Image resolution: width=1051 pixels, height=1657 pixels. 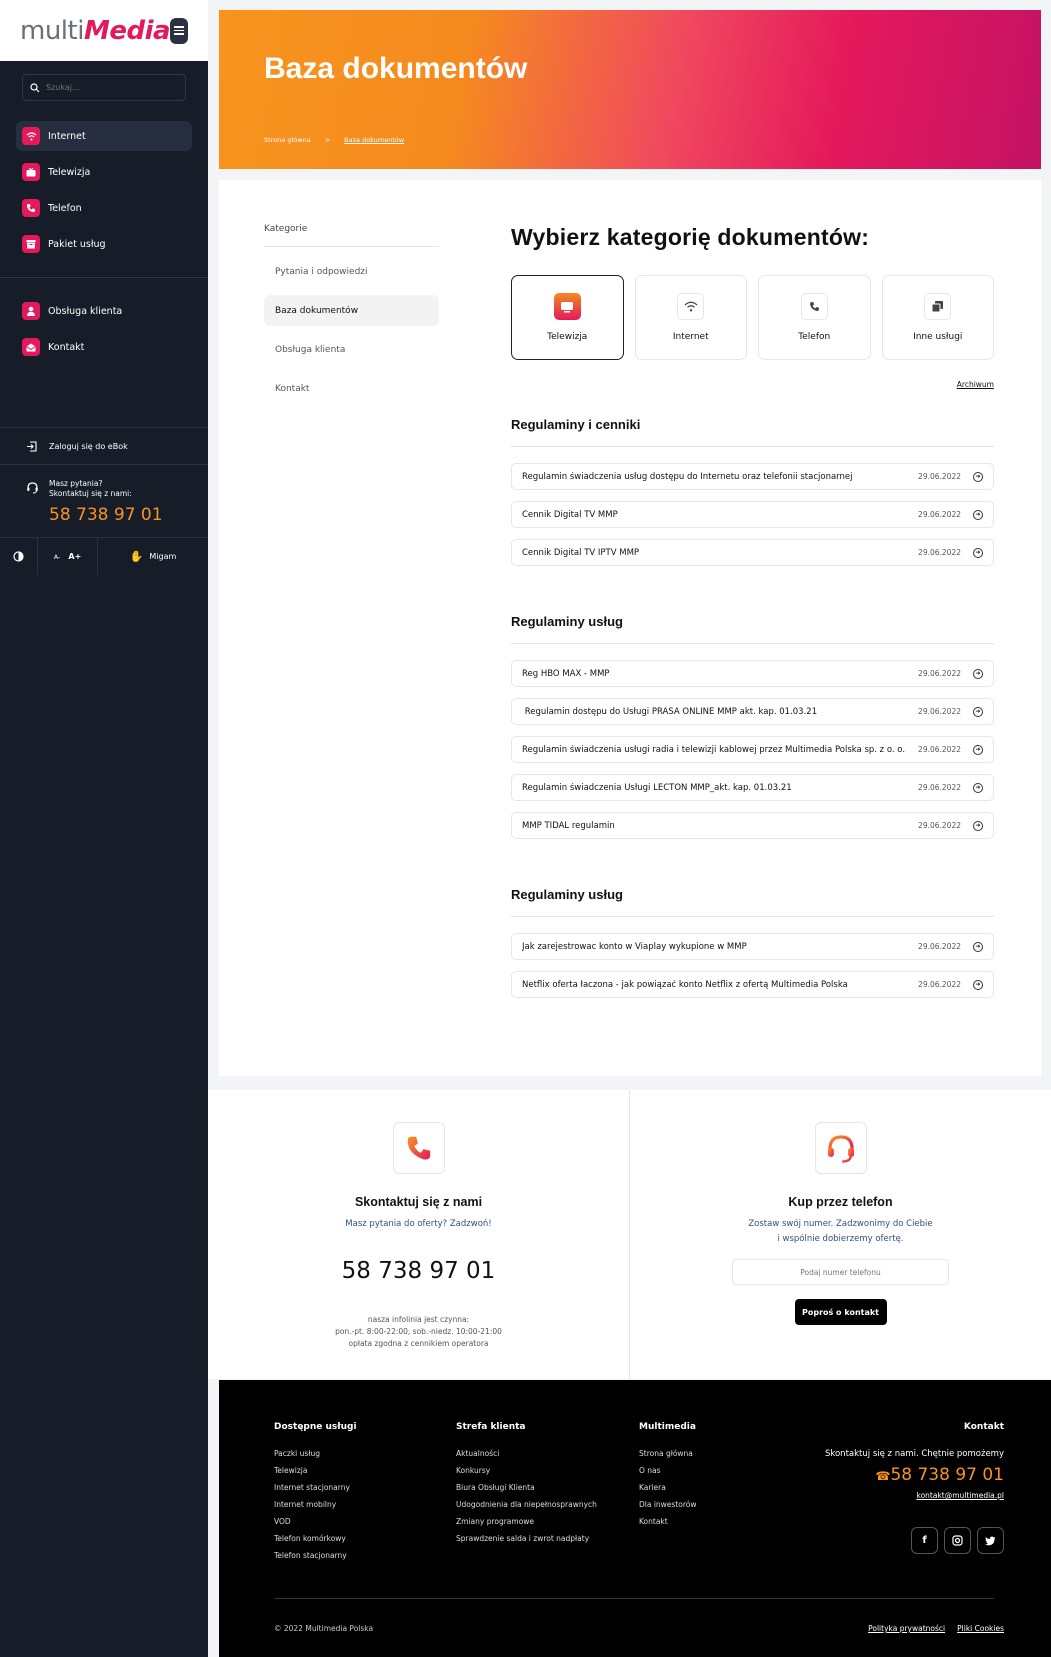 I want to click on category-item: Obsługa klienta, so click(x=351, y=349).